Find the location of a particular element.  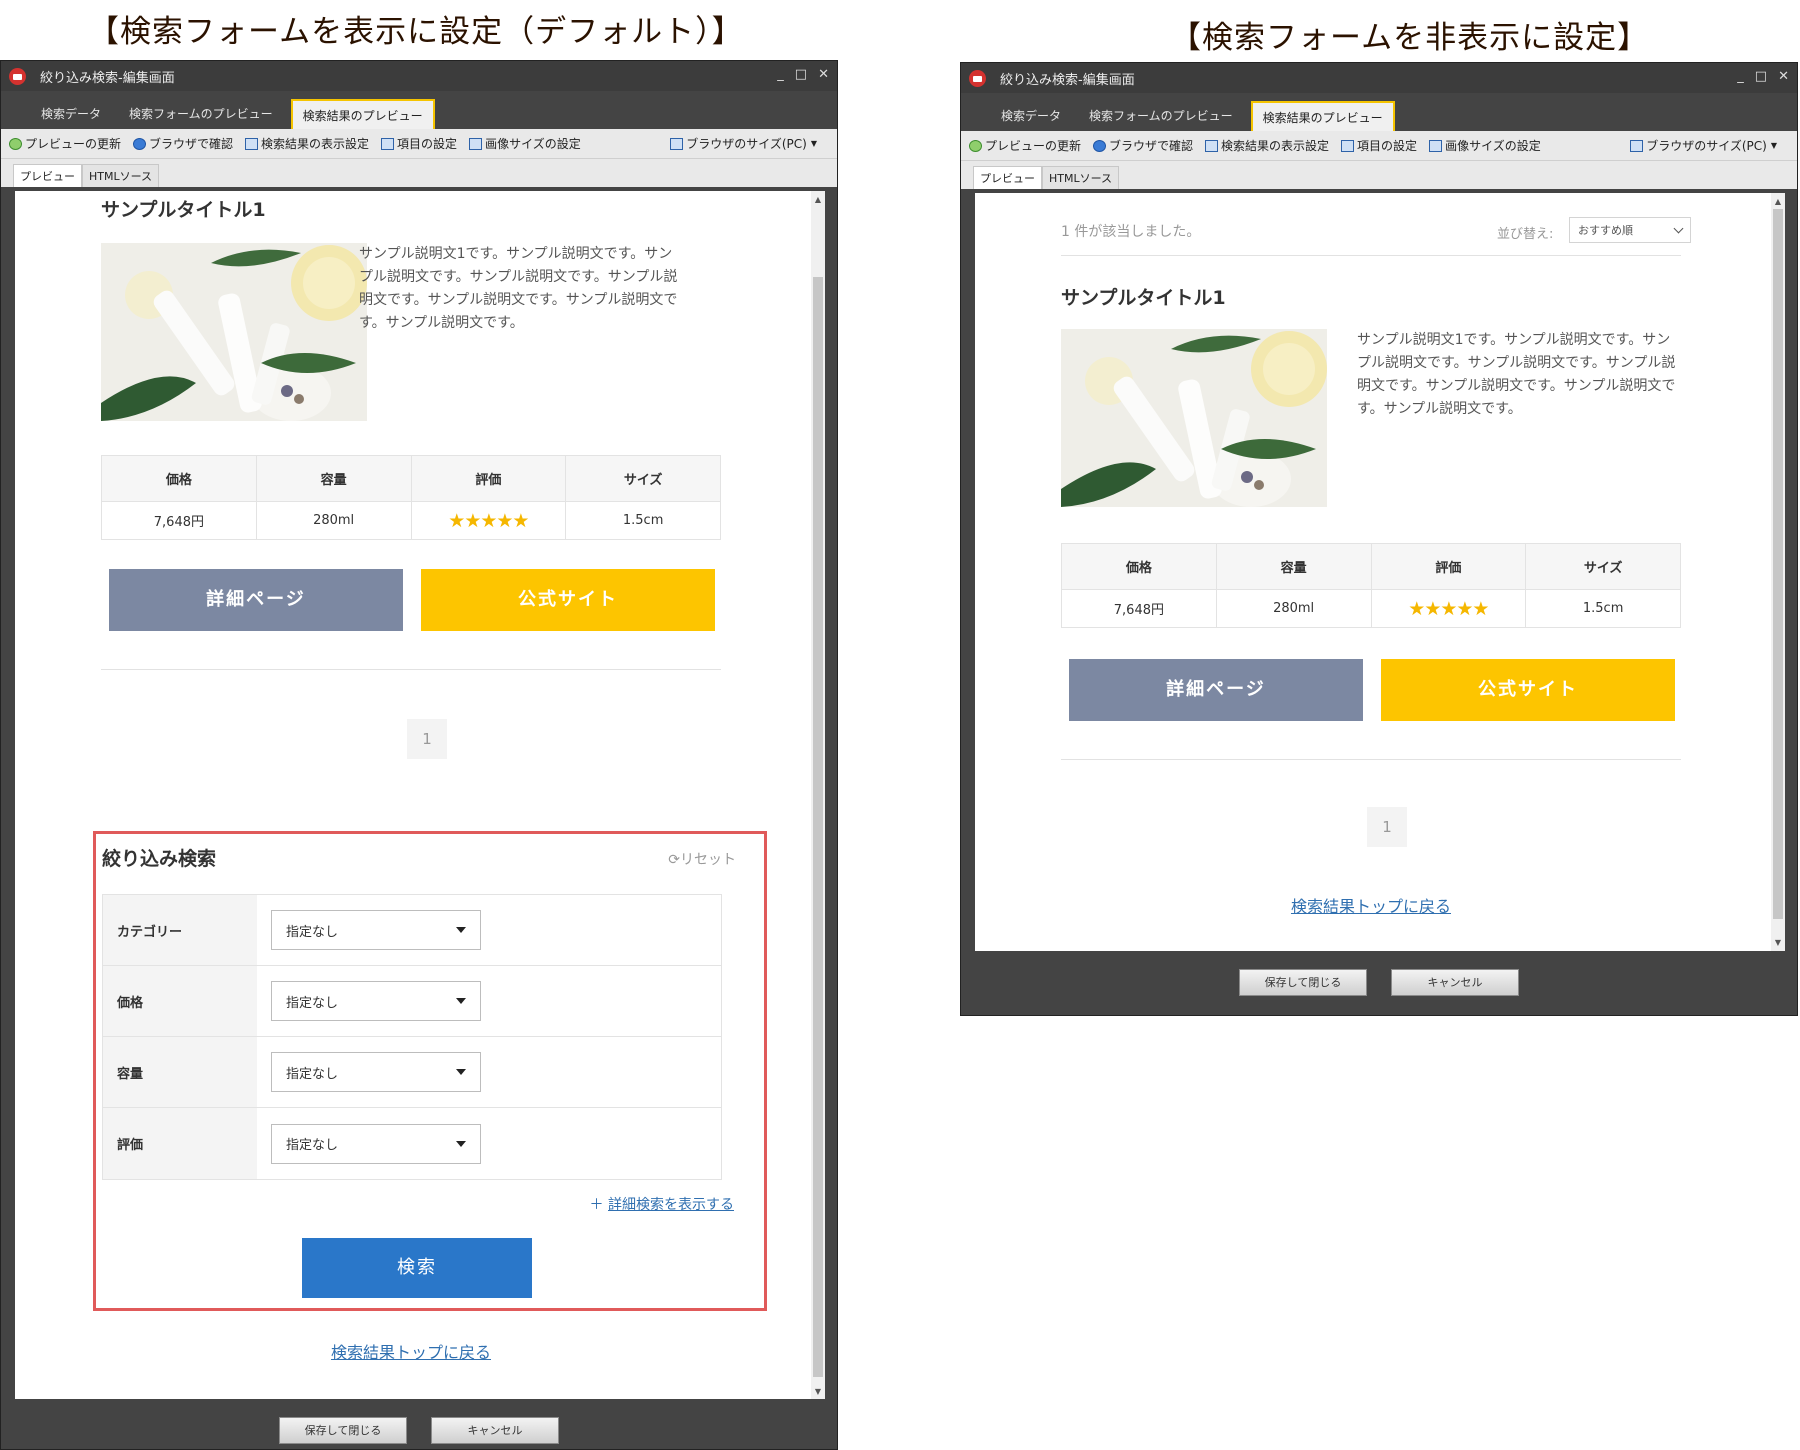

view-subtabs: プレビュー HTMLソース is located at coordinates (419, 173).